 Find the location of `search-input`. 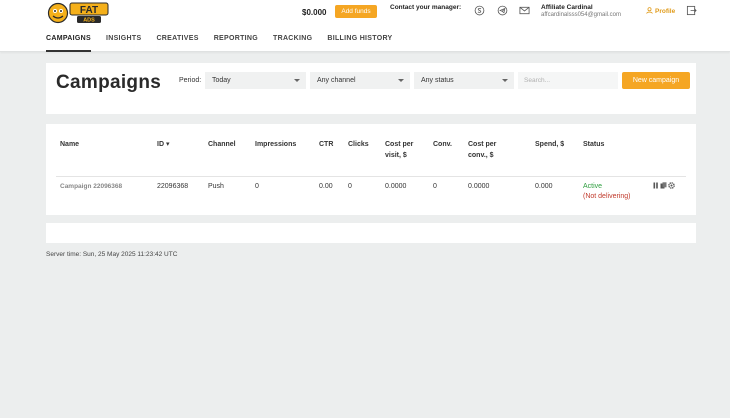

search-input is located at coordinates (568, 80).